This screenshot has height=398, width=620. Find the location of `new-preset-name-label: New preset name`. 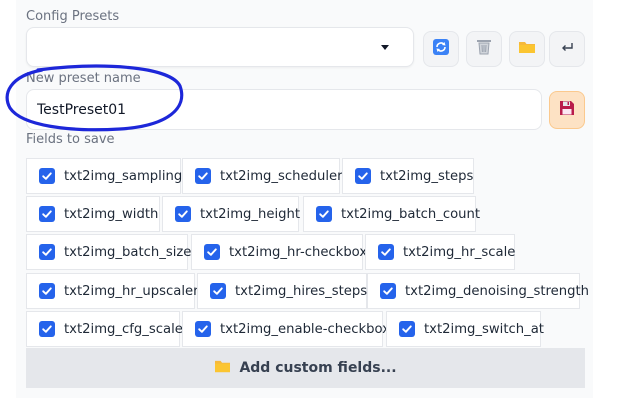

new-preset-name-label: New preset name is located at coordinates (83, 78).